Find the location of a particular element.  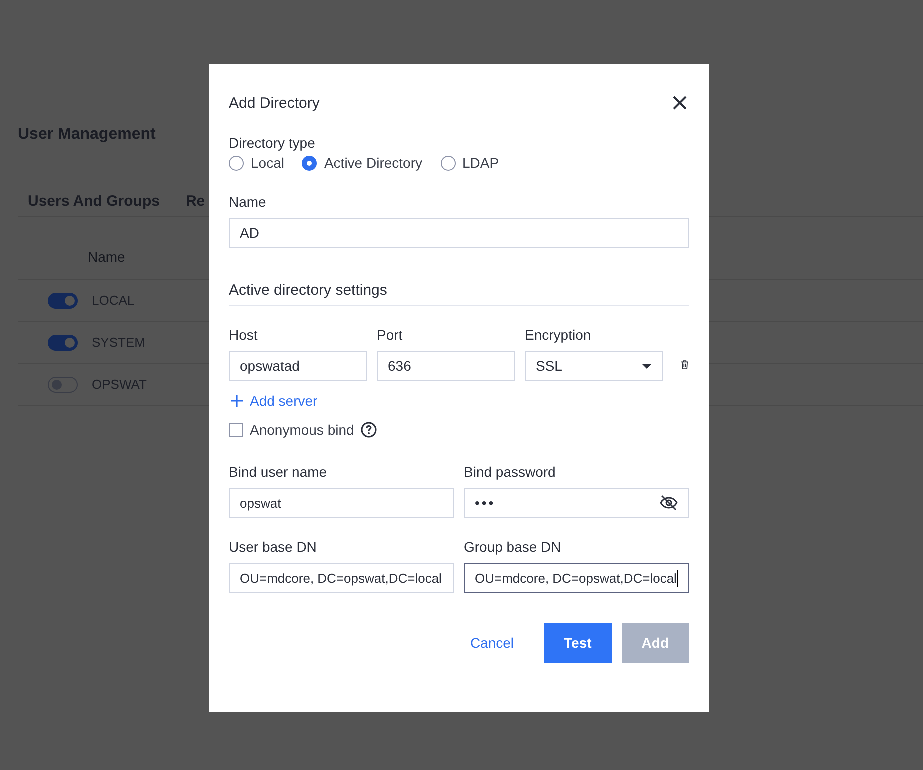

column-header: Name is located at coordinates (107, 257).